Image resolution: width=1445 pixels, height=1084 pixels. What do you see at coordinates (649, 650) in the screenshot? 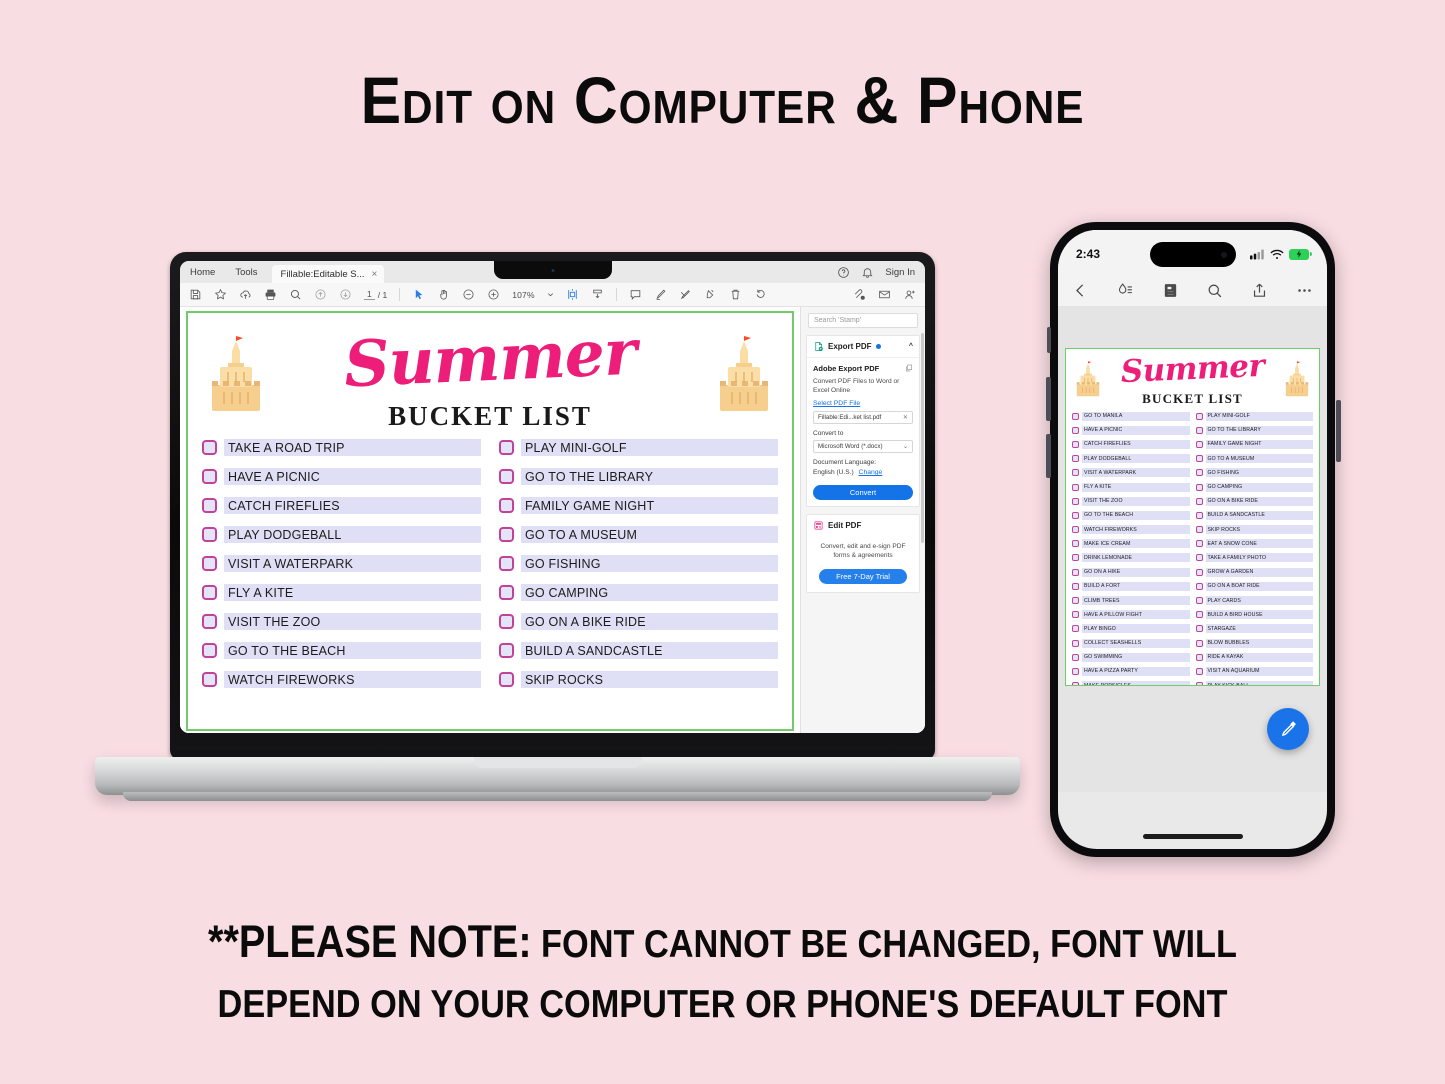
I see `text-field: BUILD A SANDCASTLE` at bounding box center [649, 650].